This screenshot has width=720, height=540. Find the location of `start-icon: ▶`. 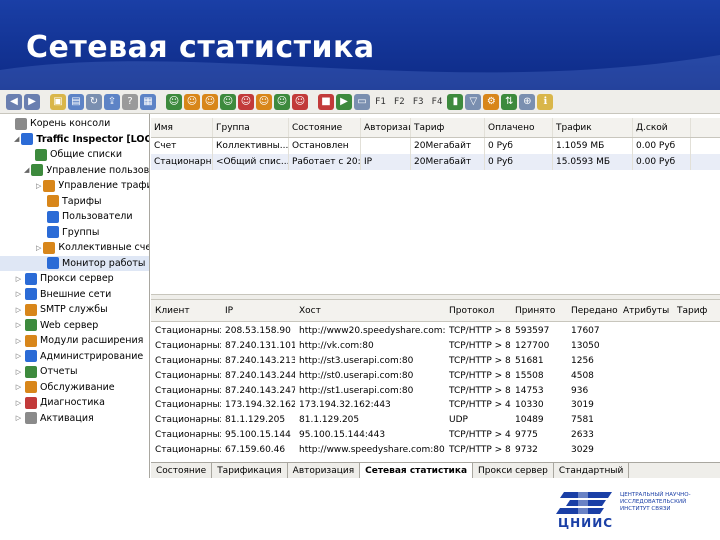

start-icon: ▶ is located at coordinates (344, 101).